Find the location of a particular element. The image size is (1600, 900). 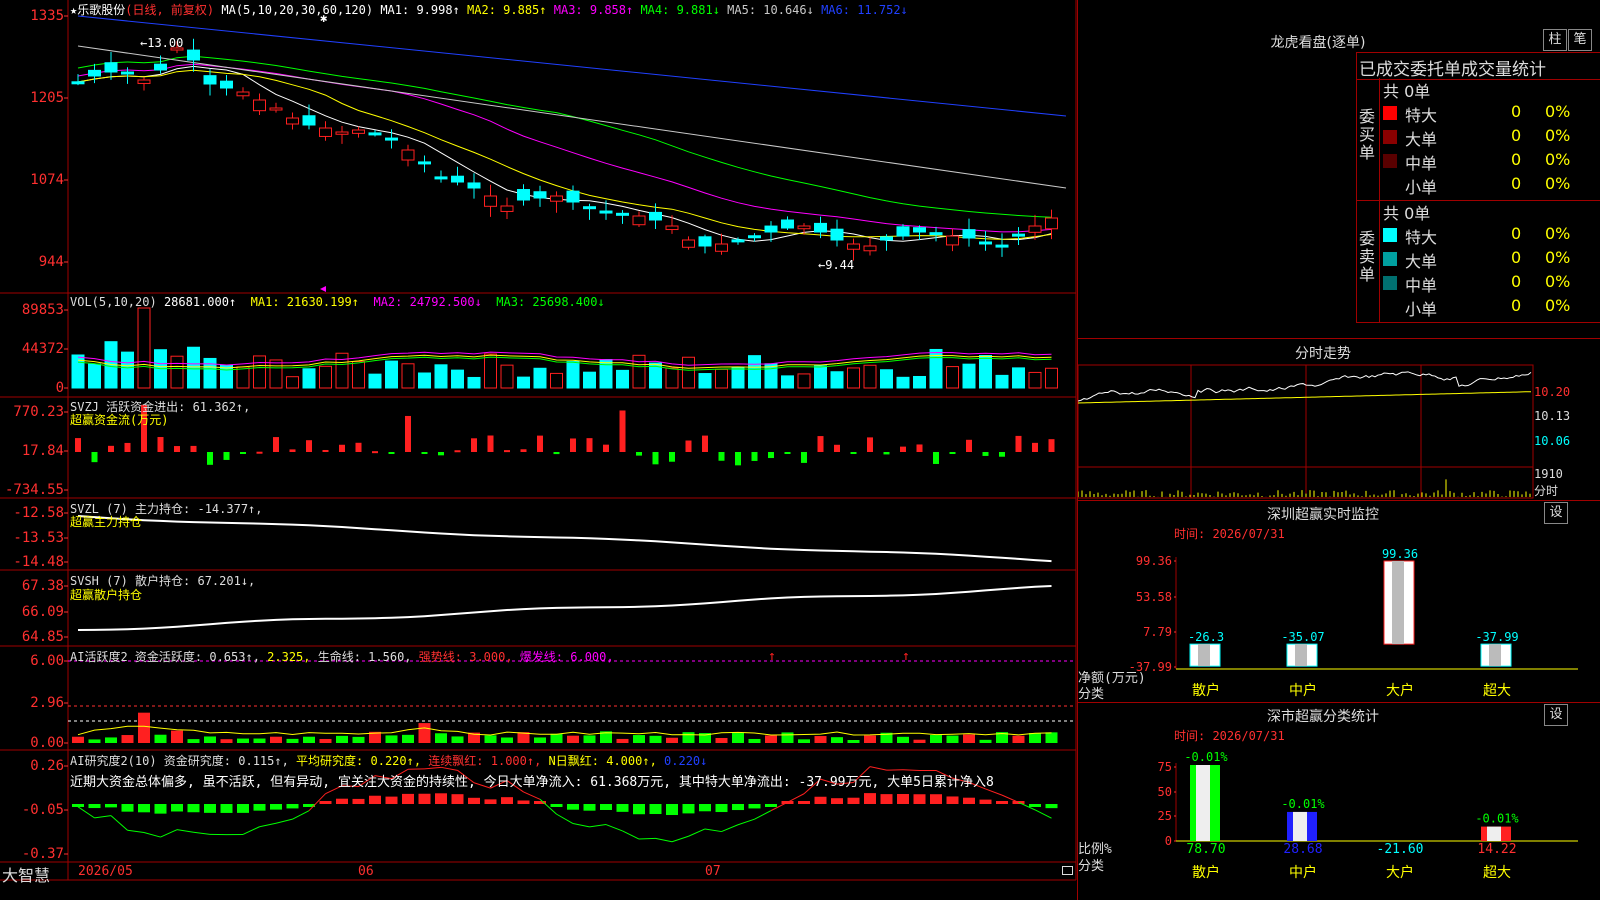

svsh-sub: 超赢散户持仓 is located at coordinates (106, 595).